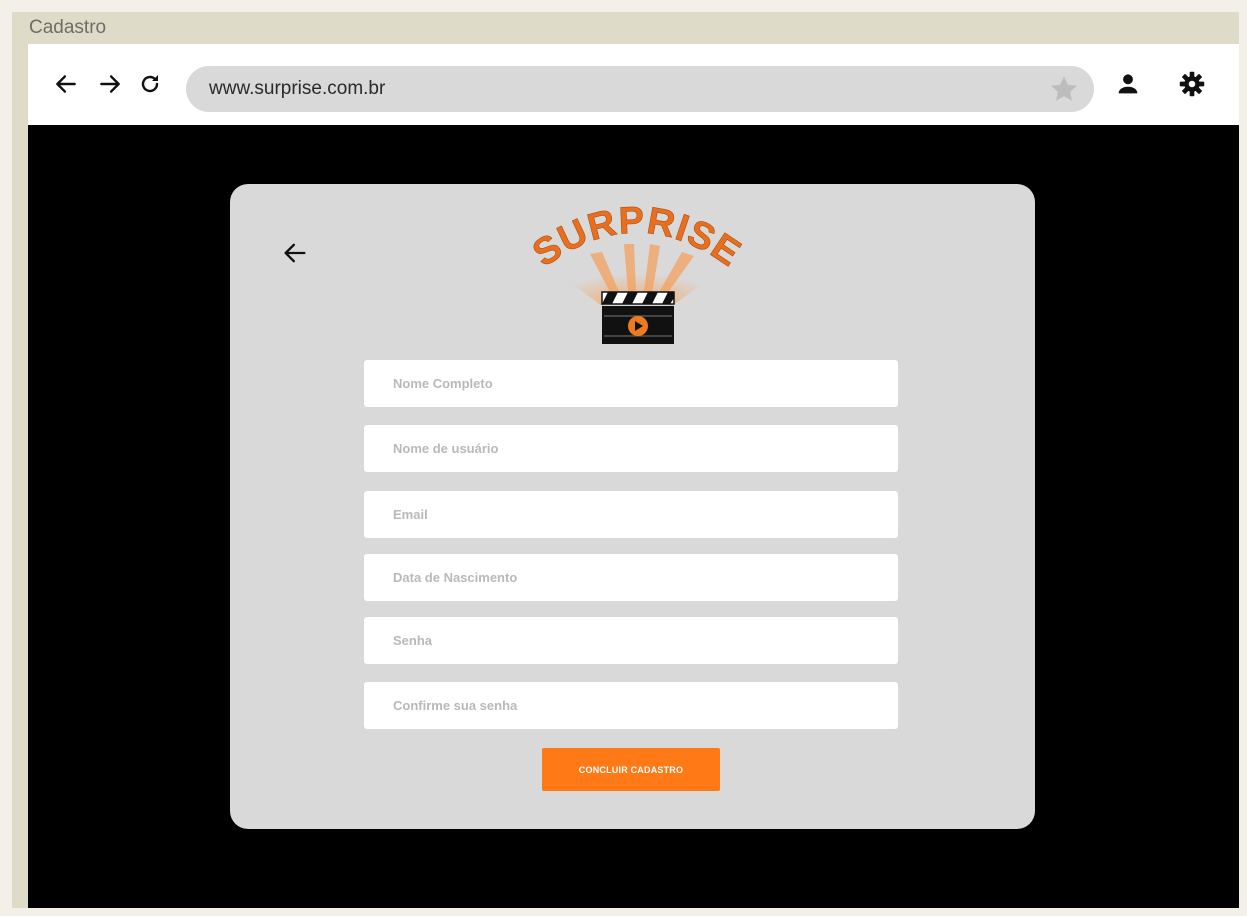 The width and height of the screenshot is (1247, 916). I want to click on gear-icon, so click(1192, 84).